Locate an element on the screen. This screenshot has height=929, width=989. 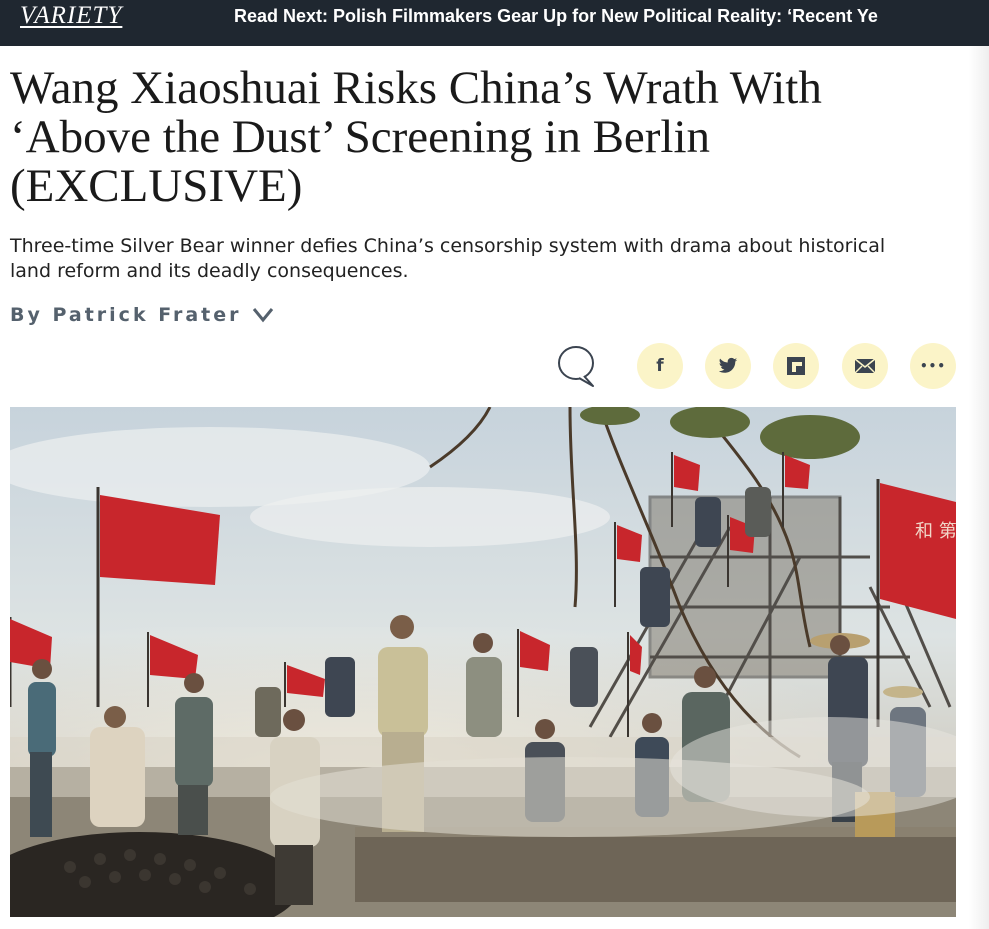
flipboard-share-button is located at coordinates (796, 366).